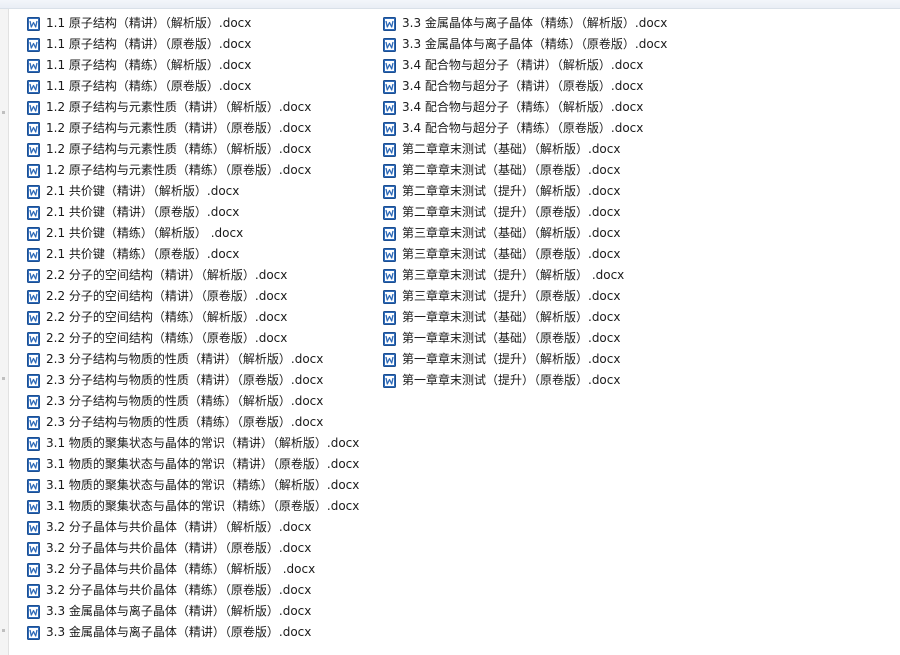 This screenshot has height=655, width=900. I want to click on file-item: 3.3 金属晶体与离子晶体（精练）（解析版）.docx, so click(525, 23).